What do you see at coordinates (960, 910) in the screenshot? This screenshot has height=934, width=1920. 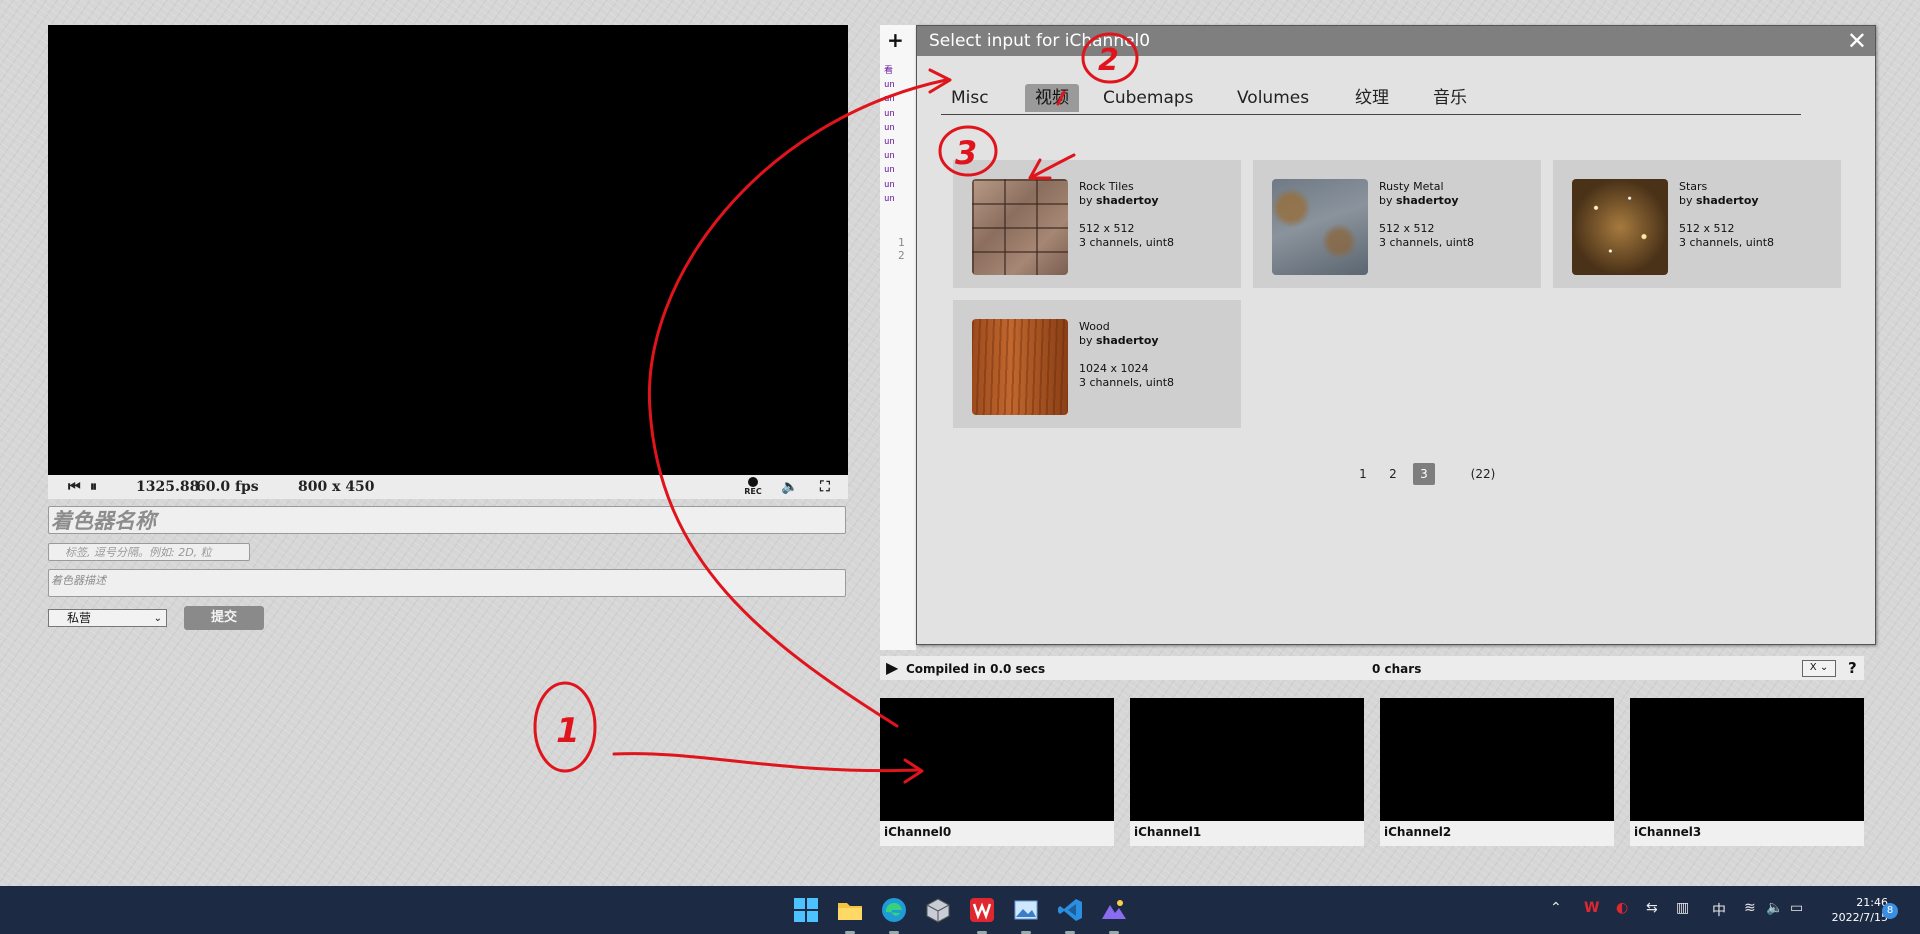 I see `windows-taskbar: ⌃ W ◐ ⇆ ▥ 中 ≋ 🔈 ▭ 21:46 2022/7/15 8` at bounding box center [960, 910].